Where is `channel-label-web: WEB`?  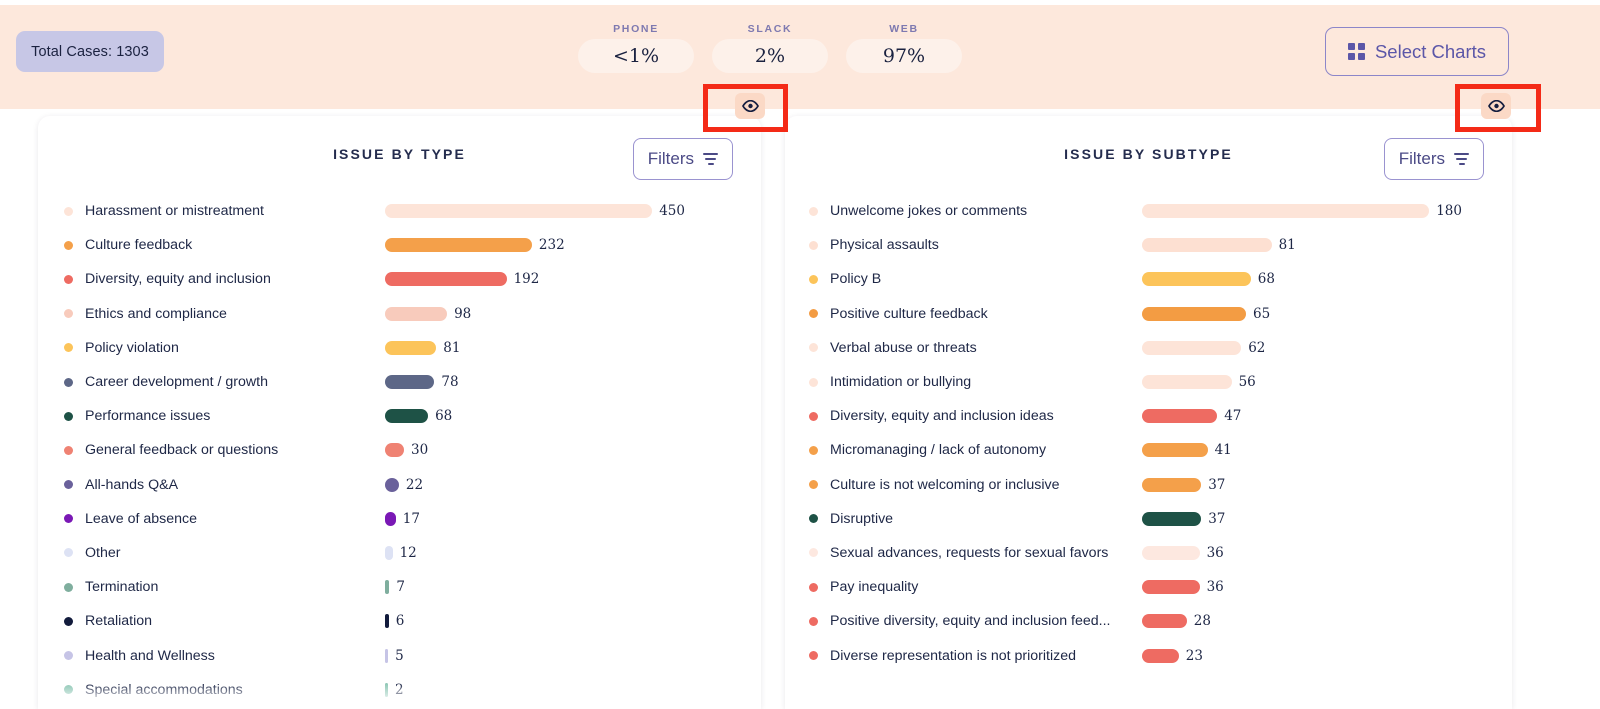
channel-label-web: WEB is located at coordinates (904, 29).